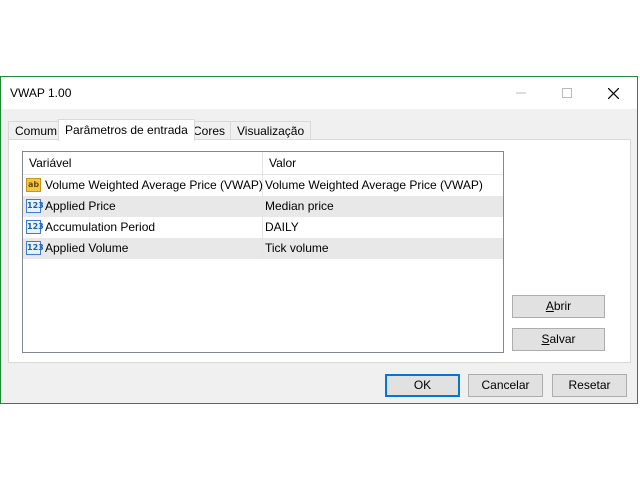  What do you see at coordinates (80, 206) in the screenshot?
I see `variable-name: Applied Price` at bounding box center [80, 206].